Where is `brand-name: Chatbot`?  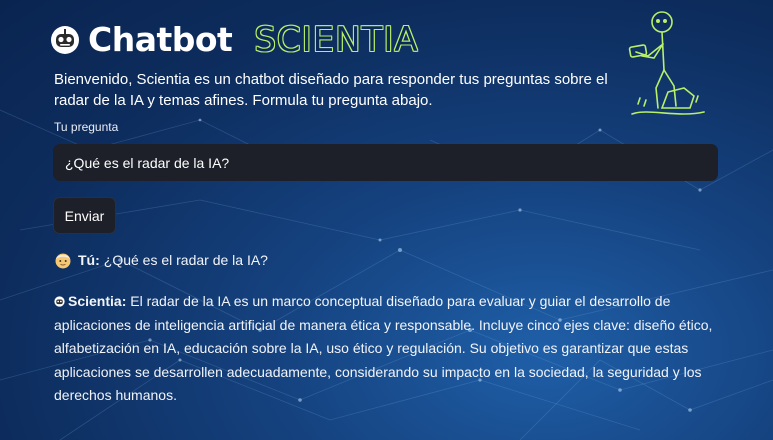 brand-name: Chatbot is located at coordinates (160, 39).